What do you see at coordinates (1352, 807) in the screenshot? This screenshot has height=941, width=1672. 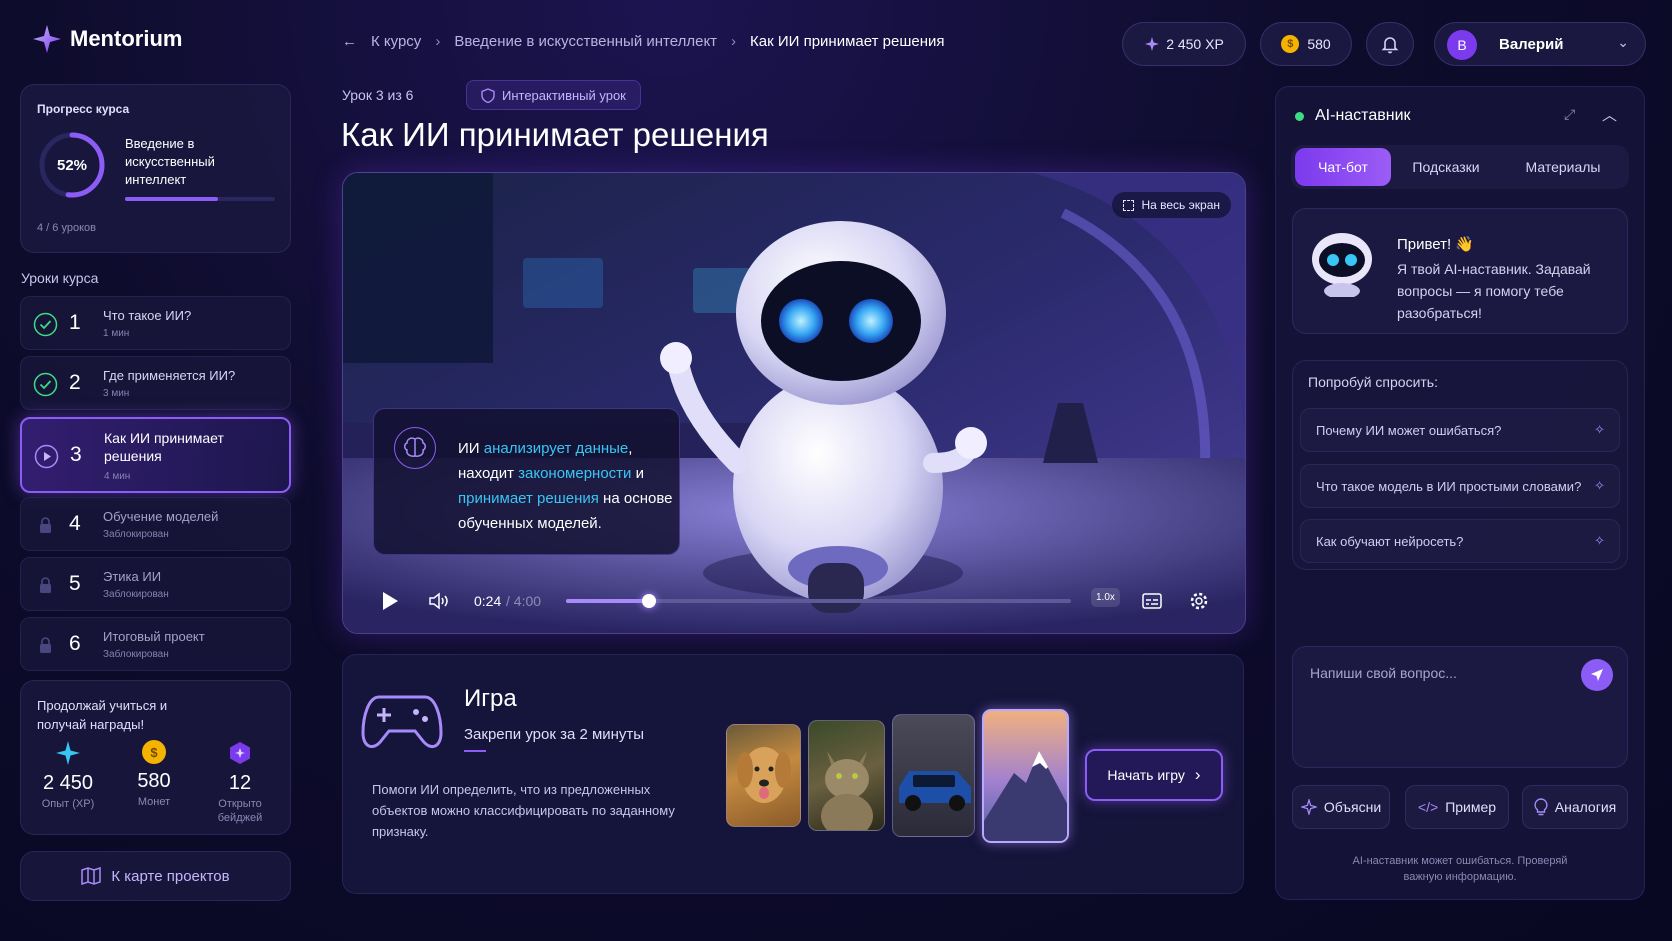 I see `explain-label: Объясни` at bounding box center [1352, 807].